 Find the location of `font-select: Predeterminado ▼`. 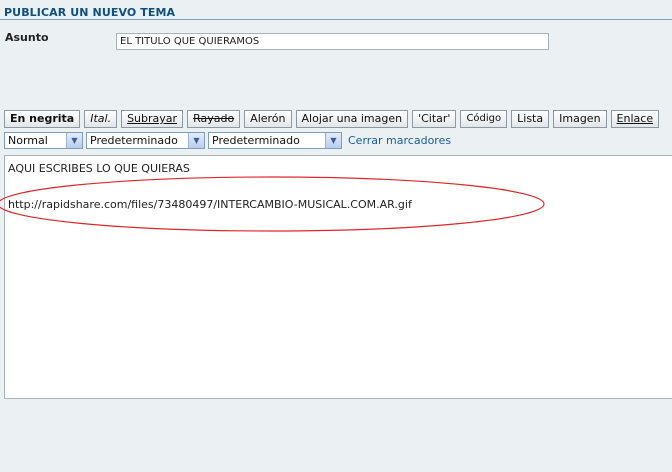

font-select: Predeterminado ▼ is located at coordinates (275, 140).